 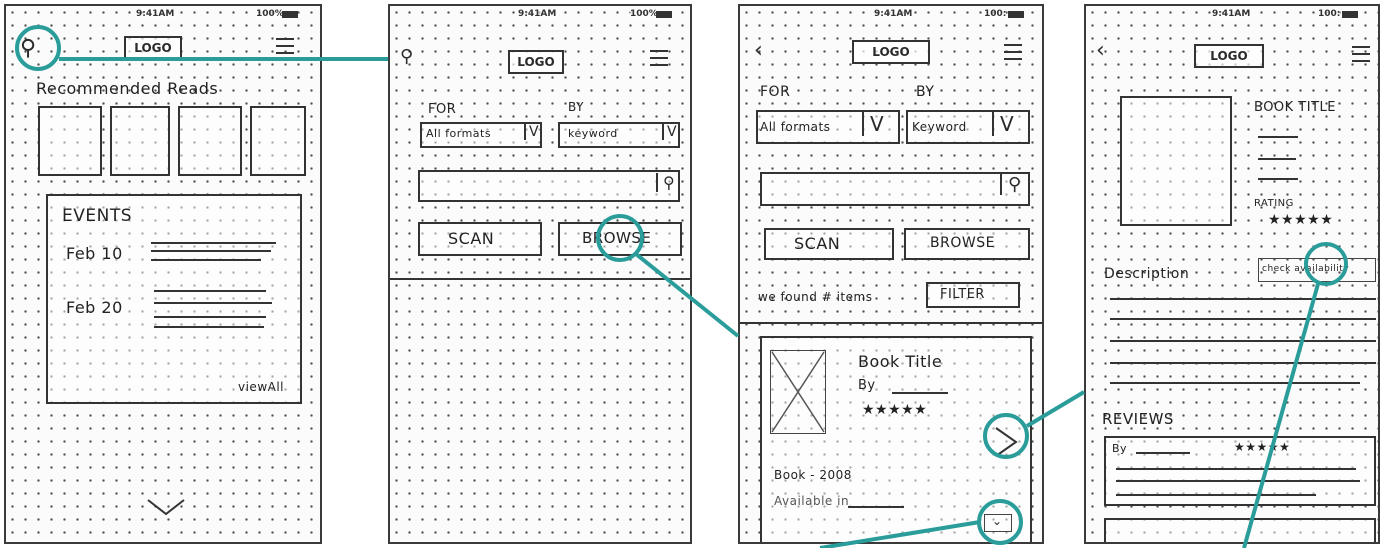 I want to click on availability-line, so click(x=876, y=507).